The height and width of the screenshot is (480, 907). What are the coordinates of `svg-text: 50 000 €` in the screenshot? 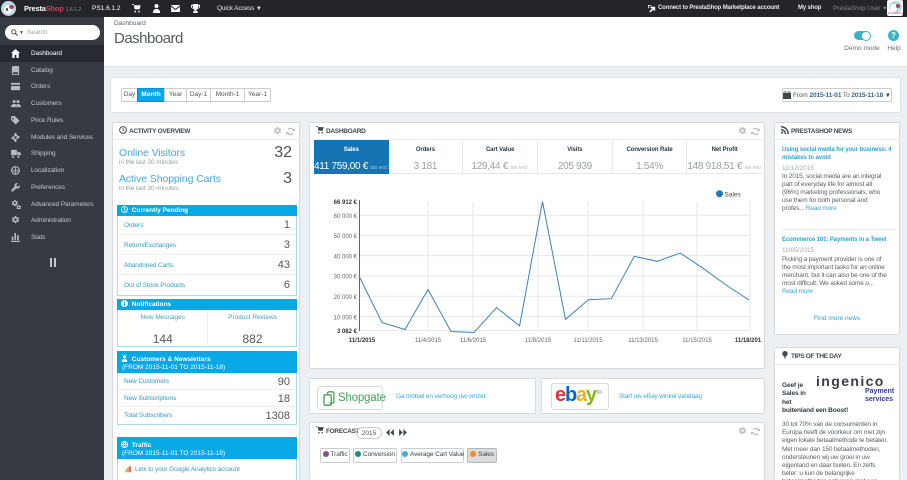 It's located at (346, 237).